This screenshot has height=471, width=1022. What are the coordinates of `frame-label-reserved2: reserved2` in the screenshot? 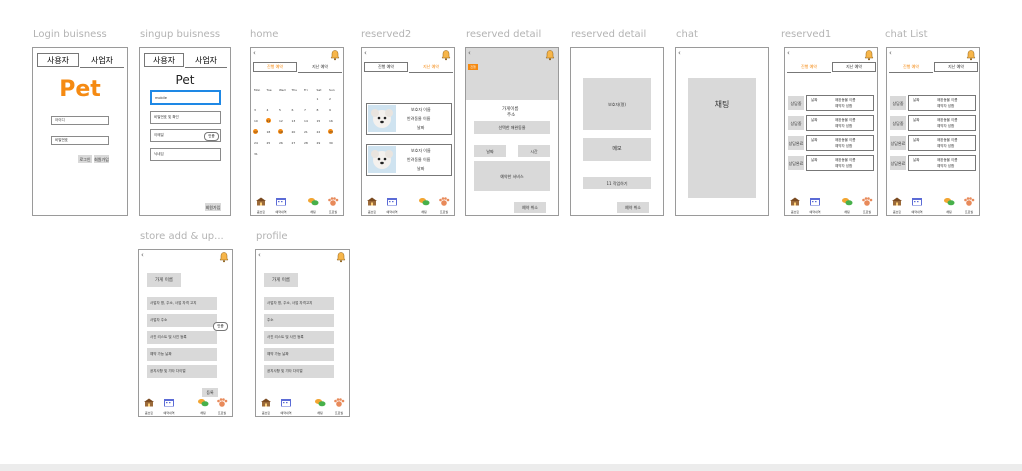 It's located at (386, 34).